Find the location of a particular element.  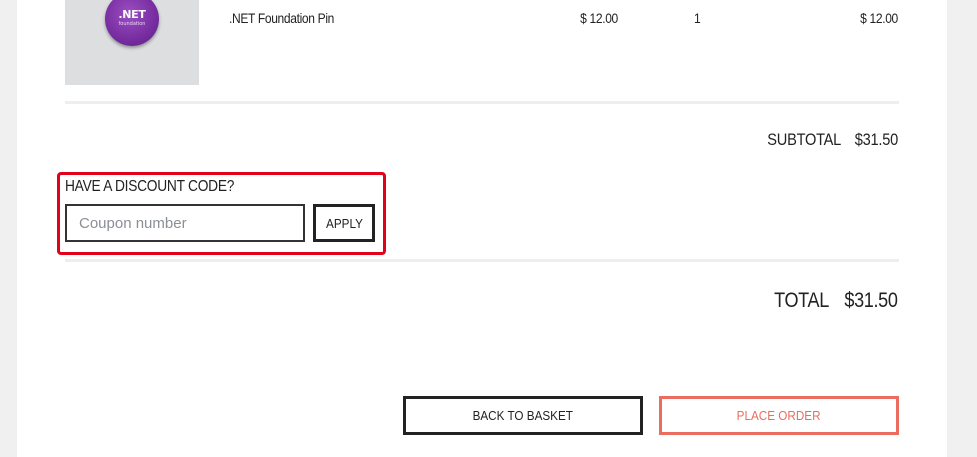

back-to-basket-button: BACK TO BASKET is located at coordinates (523, 415).